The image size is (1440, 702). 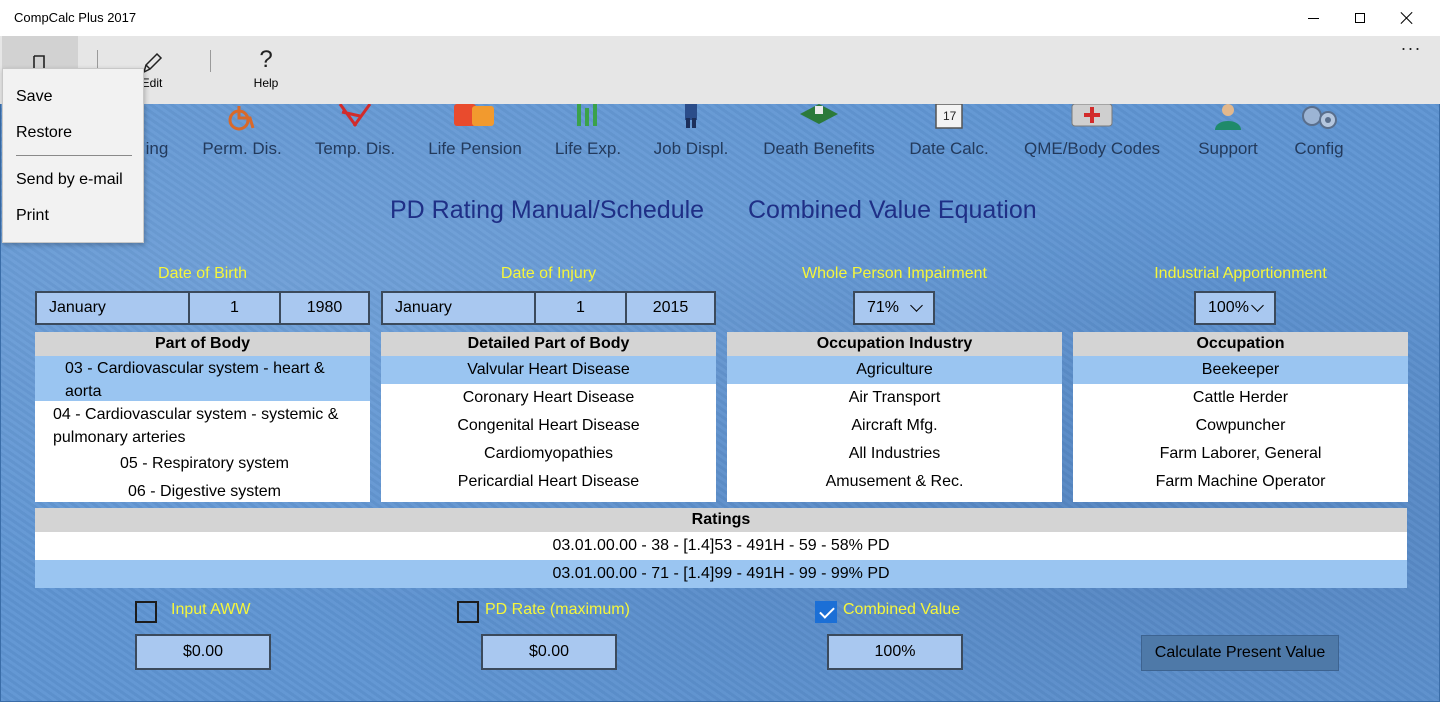 I want to click on maximize-button, so click(x=1360, y=18).